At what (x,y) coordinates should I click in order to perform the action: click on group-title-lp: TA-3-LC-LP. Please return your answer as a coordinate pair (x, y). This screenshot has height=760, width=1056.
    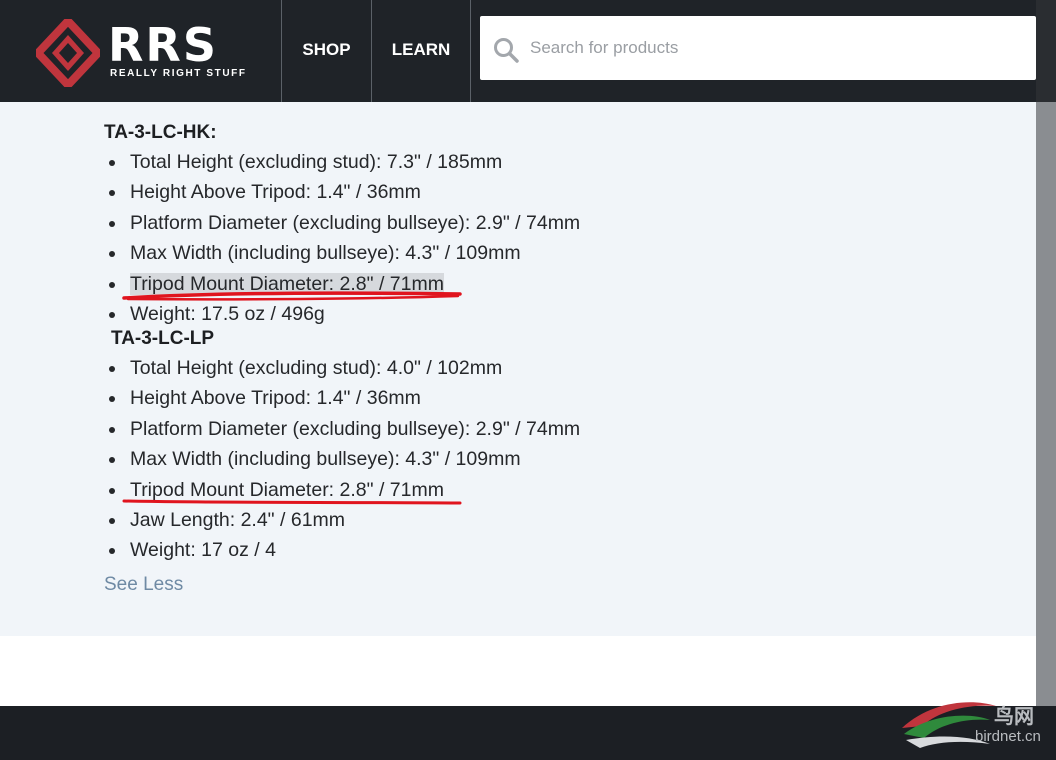
    Looking at the image, I should click on (163, 338).